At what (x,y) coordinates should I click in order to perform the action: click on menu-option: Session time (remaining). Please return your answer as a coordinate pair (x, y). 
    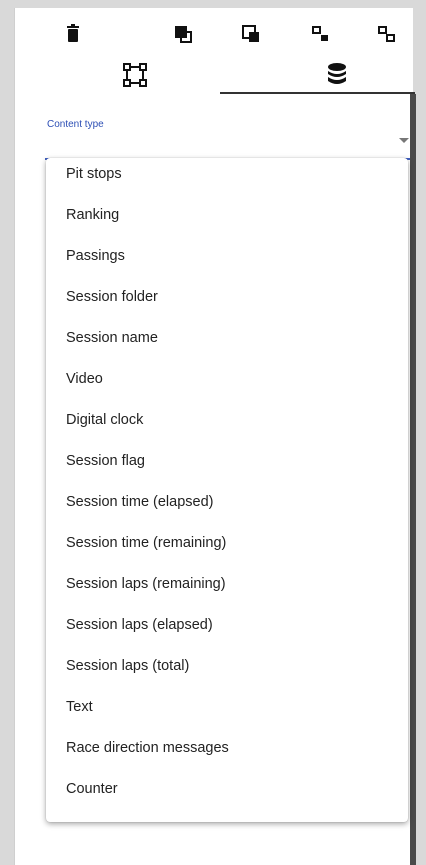
    Looking at the image, I should click on (227, 547).